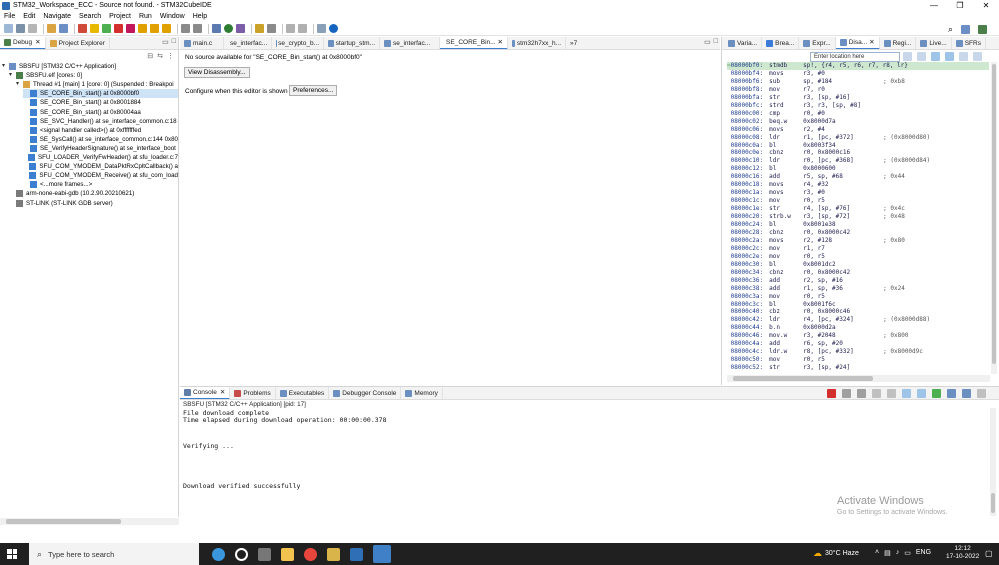  What do you see at coordinates (858, 368) in the screenshot?
I see `disassembly-line: 08000c52: str r3, [sp, #24]` at bounding box center [858, 368].